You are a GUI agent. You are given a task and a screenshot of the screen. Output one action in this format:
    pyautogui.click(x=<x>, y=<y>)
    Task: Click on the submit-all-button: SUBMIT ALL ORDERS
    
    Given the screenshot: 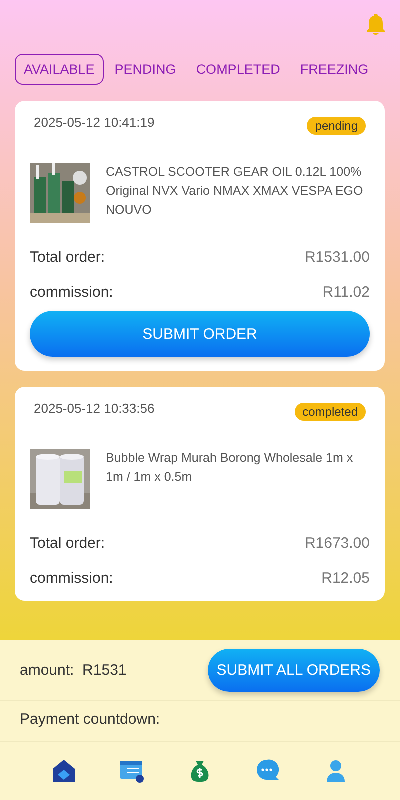 What is the action you would take?
    pyautogui.click(x=294, y=670)
    